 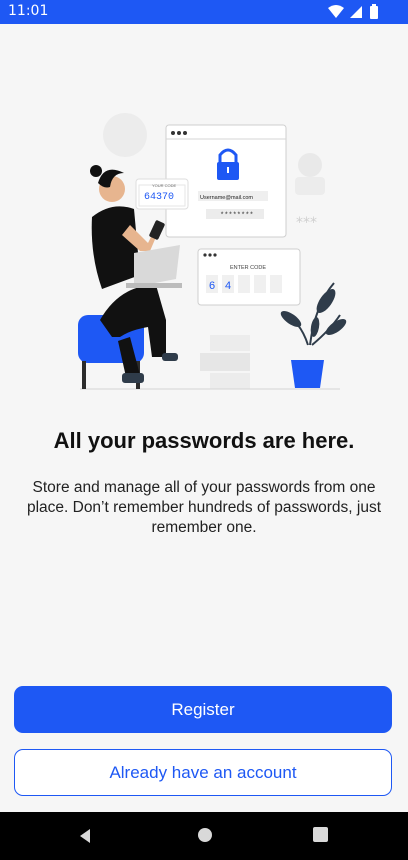 I want to click on status-icons, so click(x=353, y=11).